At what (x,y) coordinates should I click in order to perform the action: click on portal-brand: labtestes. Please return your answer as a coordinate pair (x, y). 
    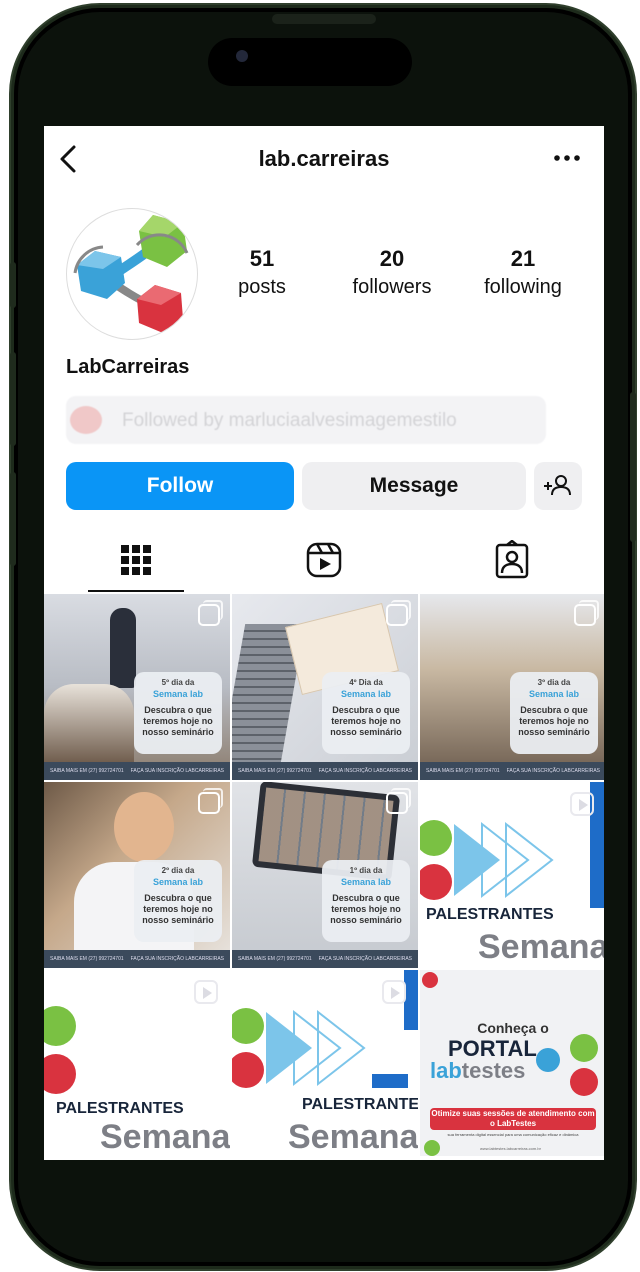
    Looking at the image, I should click on (477, 1071).